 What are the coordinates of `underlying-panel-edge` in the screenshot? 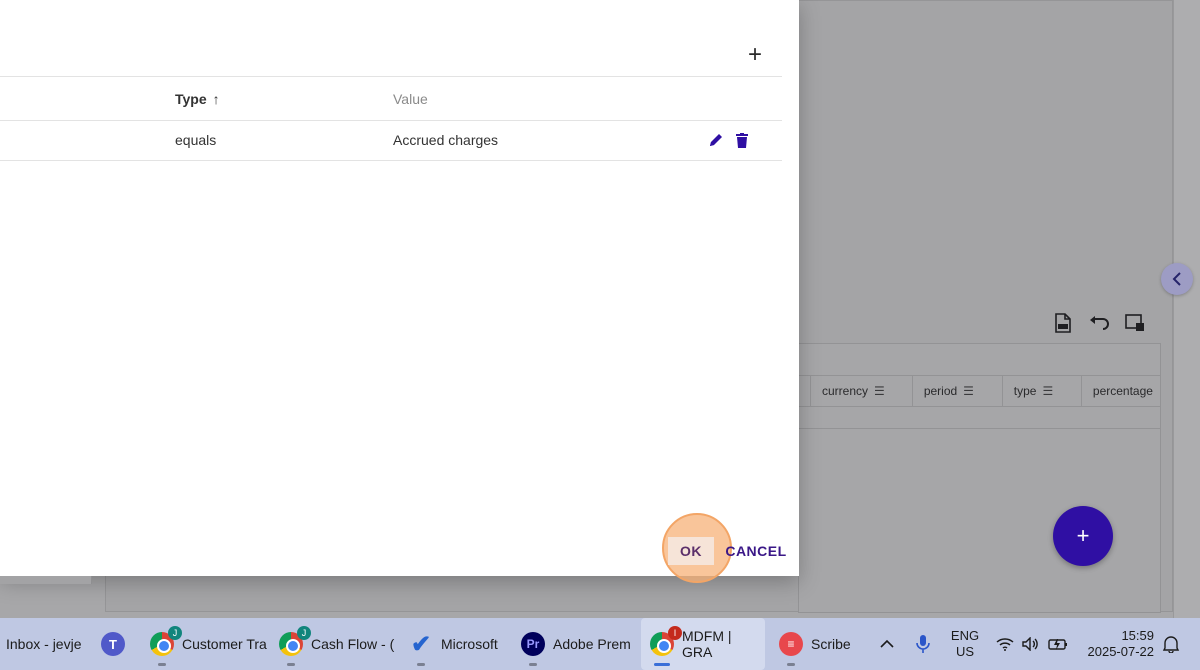 It's located at (46, 580).